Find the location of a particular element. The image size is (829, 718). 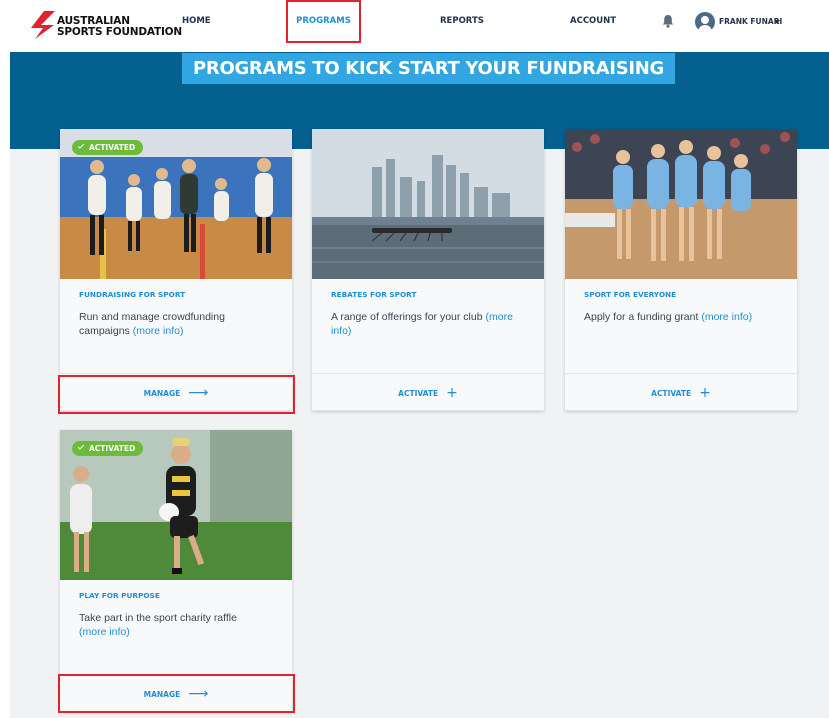

user-name: FRANK FUNARI is located at coordinates (751, 21).